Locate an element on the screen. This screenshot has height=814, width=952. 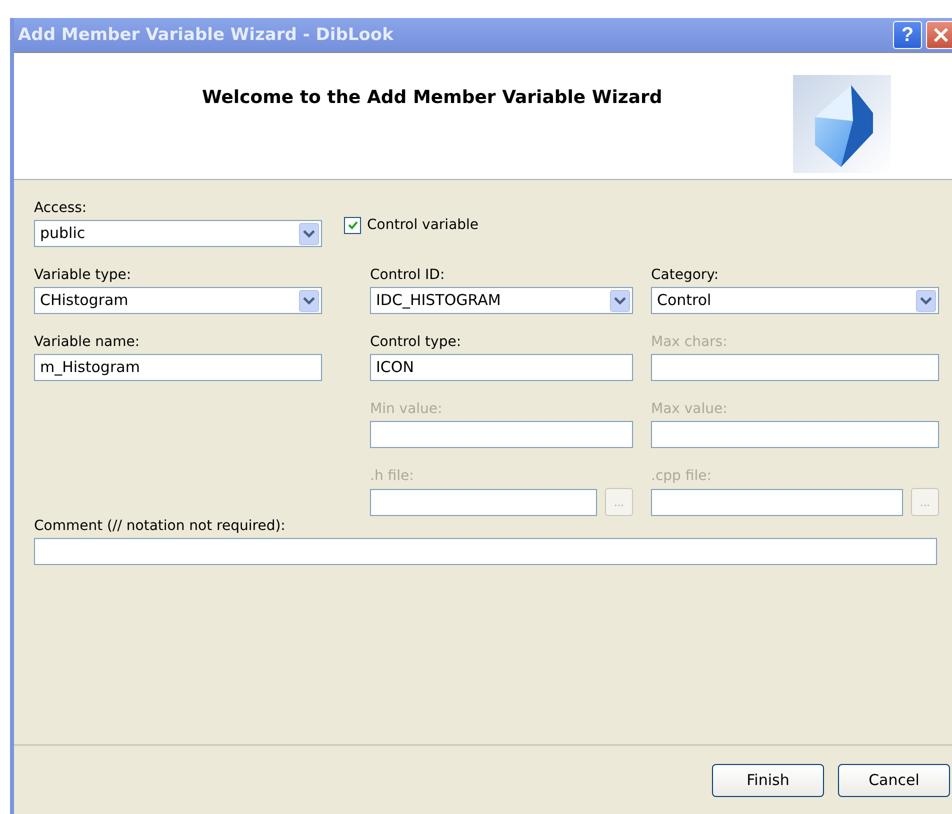
checkmark-icon is located at coordinates (352, 225).